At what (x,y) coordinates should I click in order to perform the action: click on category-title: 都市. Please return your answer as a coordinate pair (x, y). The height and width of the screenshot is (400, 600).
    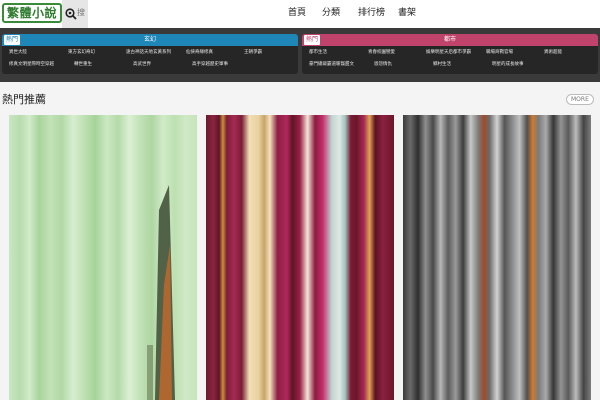
    Looking at the image, I should click on (450, 40).